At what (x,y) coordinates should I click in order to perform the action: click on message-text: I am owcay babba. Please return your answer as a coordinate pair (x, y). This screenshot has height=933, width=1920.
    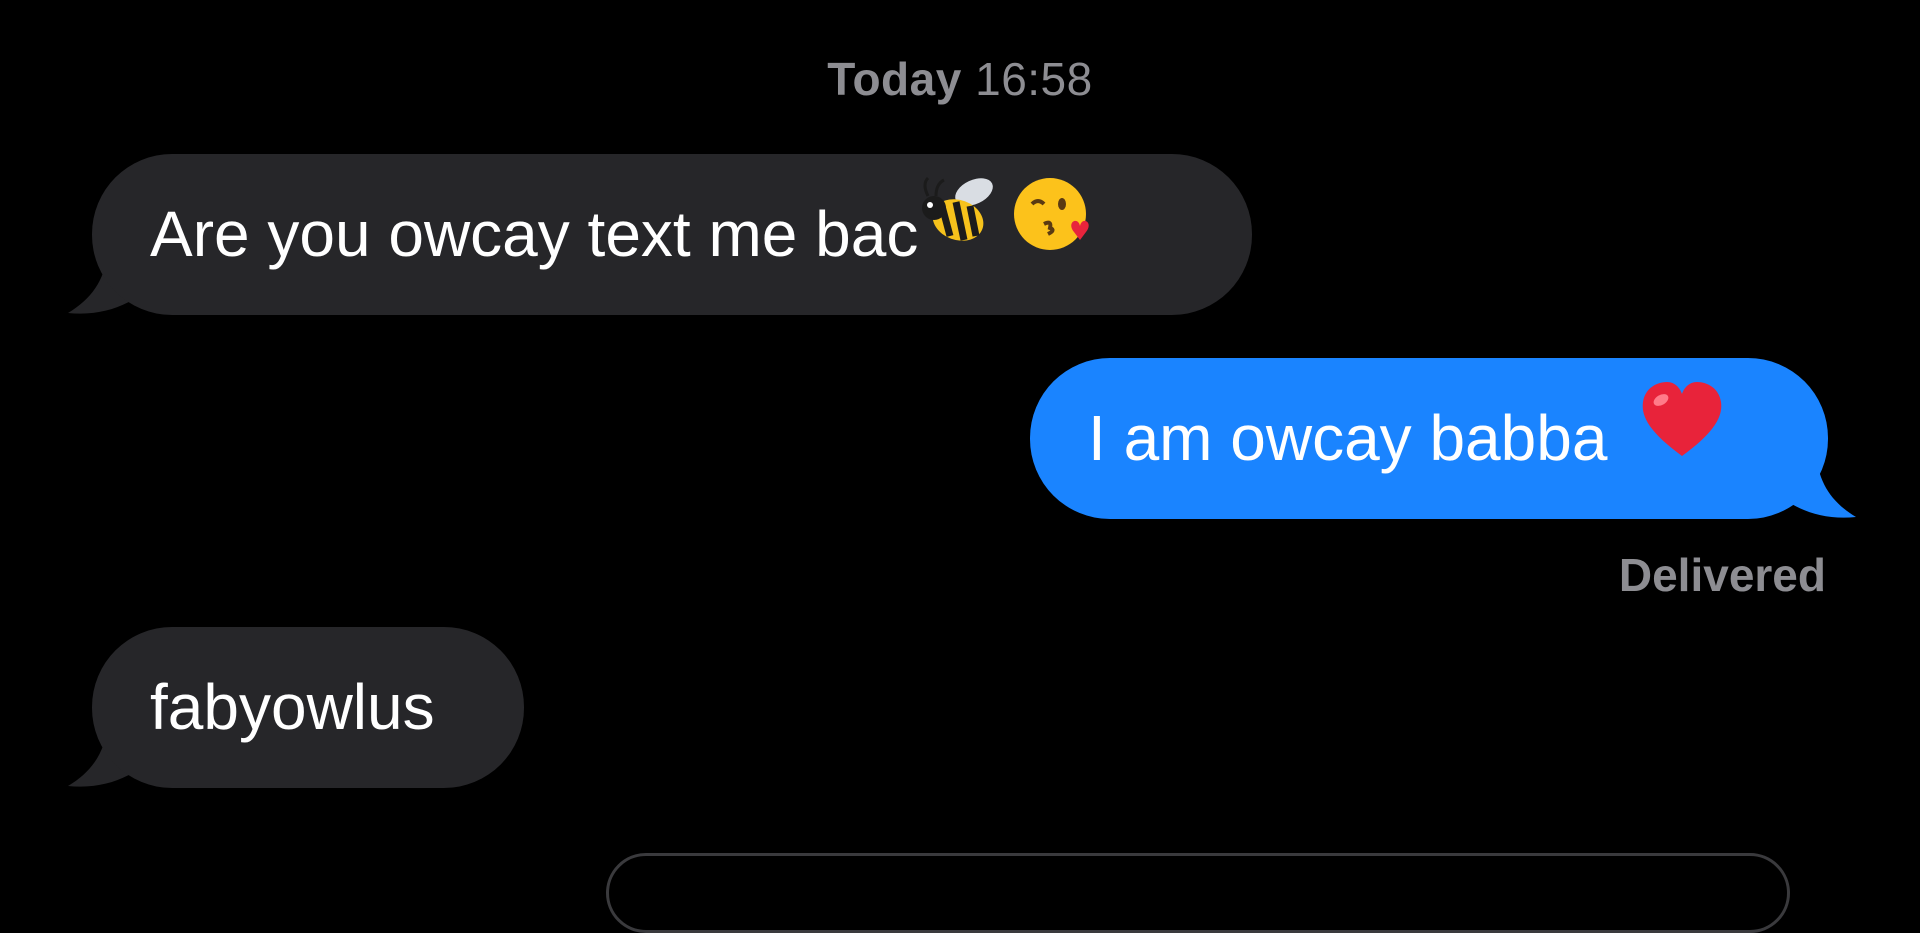
    Looking at the image, I should click on (1348, 438).